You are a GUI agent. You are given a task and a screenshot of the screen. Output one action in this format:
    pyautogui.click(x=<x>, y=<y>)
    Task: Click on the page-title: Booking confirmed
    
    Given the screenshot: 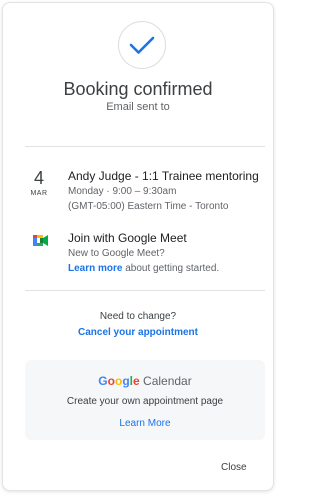 What is the action you would take?
    pyautogui.click(x=138, y=89)
    